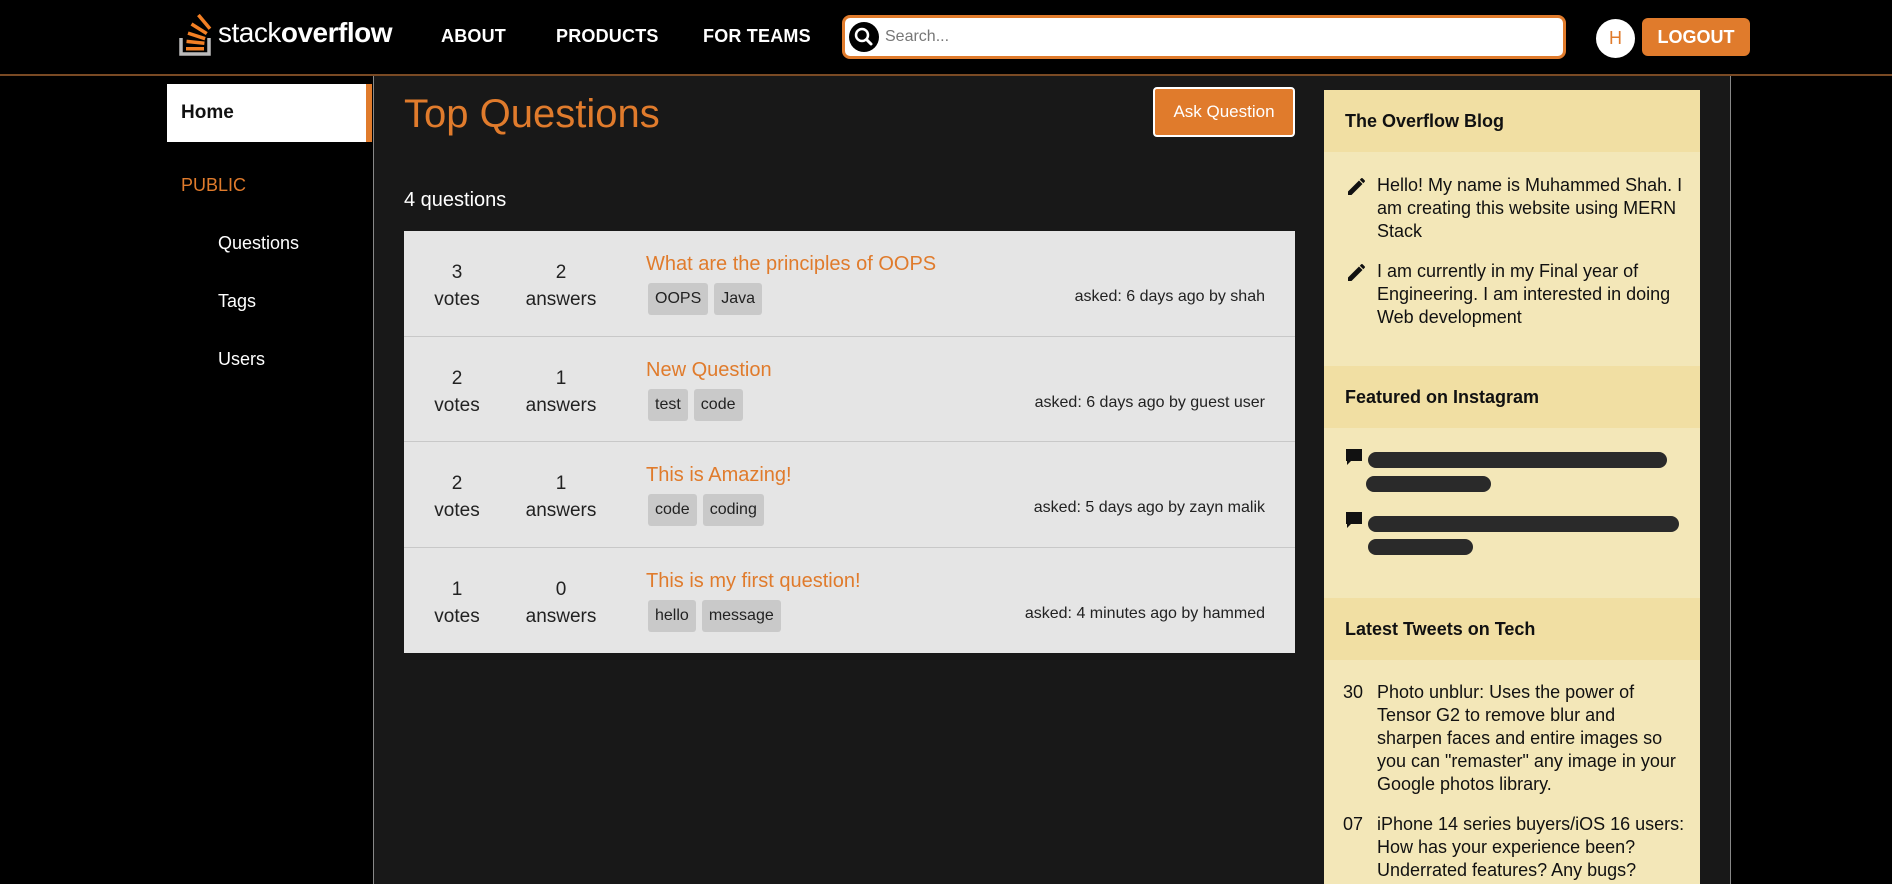 The width and height of the screenshot is (1892, 884). I want to click on logo-text-overflow: overflow, so click(336, 32).